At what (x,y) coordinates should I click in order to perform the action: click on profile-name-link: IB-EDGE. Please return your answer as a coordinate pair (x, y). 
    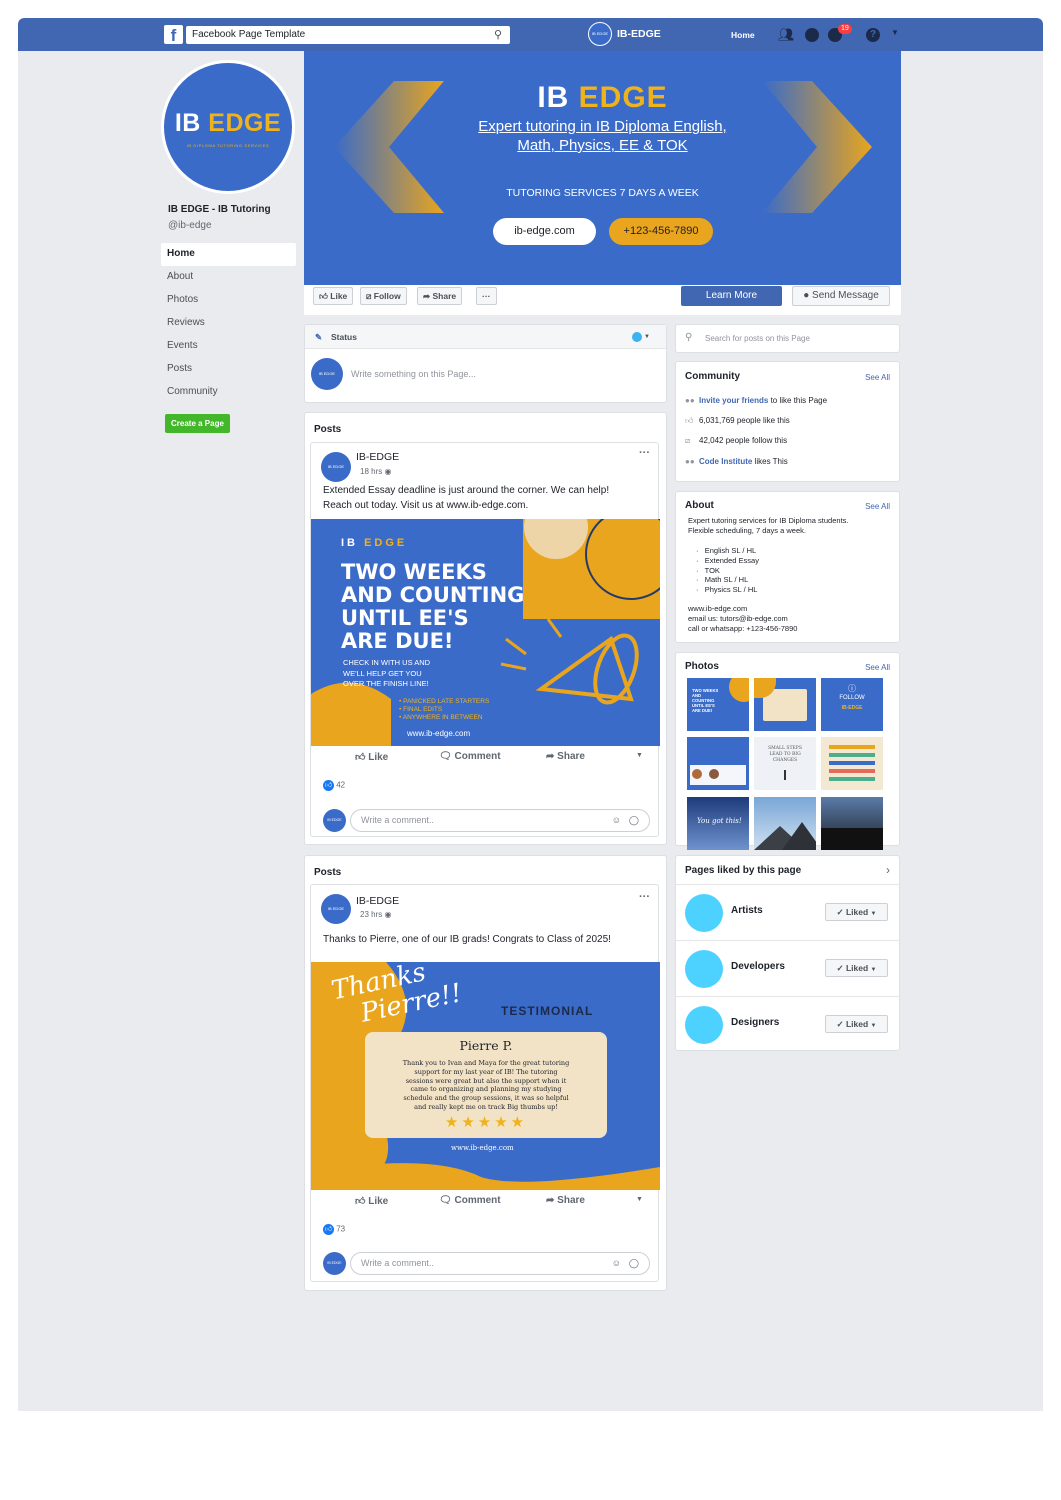
    Looking at the image, I should click on (639, 34).